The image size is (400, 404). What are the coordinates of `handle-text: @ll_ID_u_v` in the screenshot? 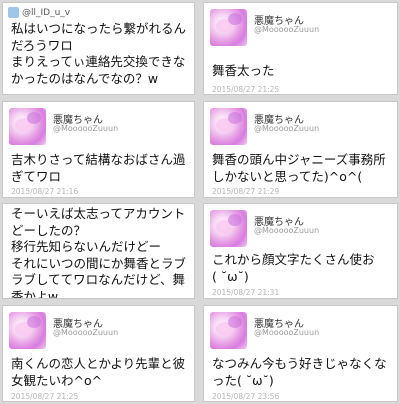 It's located at (46, 12).